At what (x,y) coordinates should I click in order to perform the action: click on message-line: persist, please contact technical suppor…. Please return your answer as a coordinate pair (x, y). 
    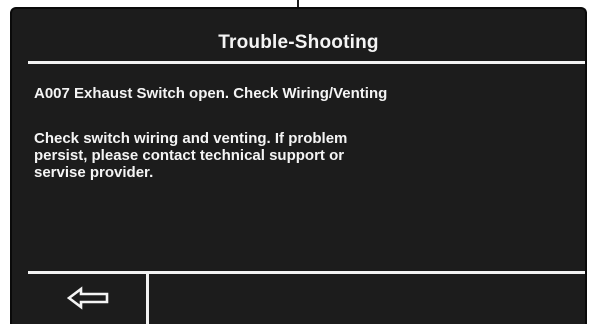
    Looking at the image, I should click on (189, 155).